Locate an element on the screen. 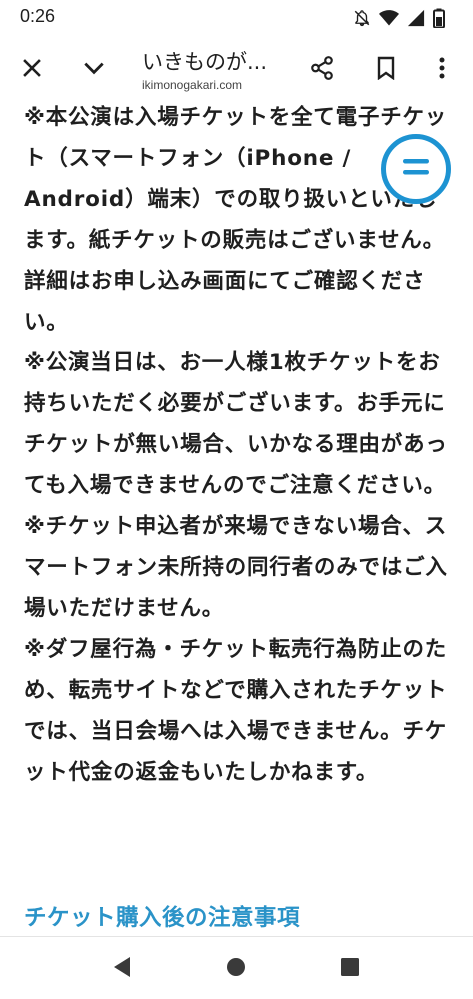 The image size is (473, 999). status-bar: 0:26 is located at coordinates (236, 18).